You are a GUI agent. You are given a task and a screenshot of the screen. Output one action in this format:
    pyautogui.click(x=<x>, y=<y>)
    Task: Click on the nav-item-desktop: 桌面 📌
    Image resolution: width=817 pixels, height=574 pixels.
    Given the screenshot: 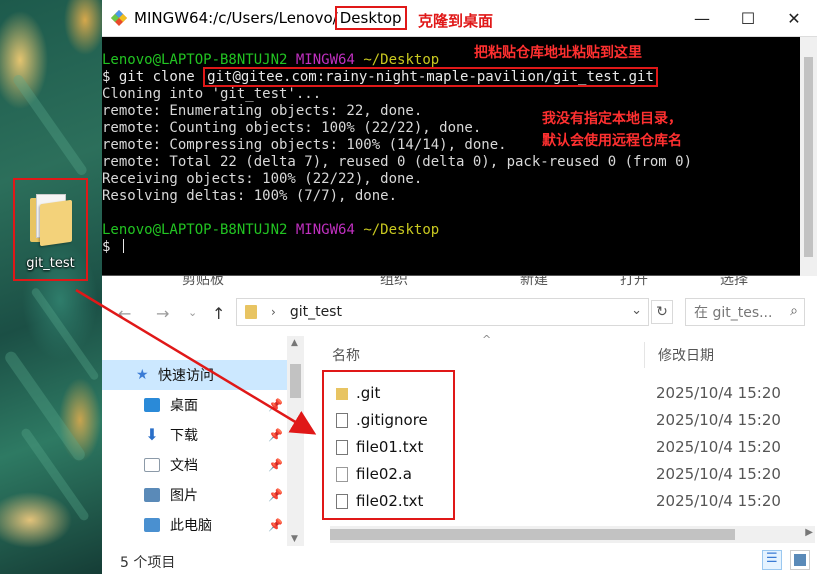 What is the action you would take?
    pyautogui.click(x=194, y=405)
    